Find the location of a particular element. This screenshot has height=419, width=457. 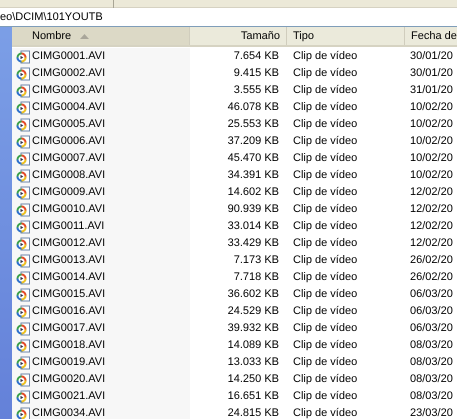

file-size: 24.815 KB is located at coordinates (253, 413).